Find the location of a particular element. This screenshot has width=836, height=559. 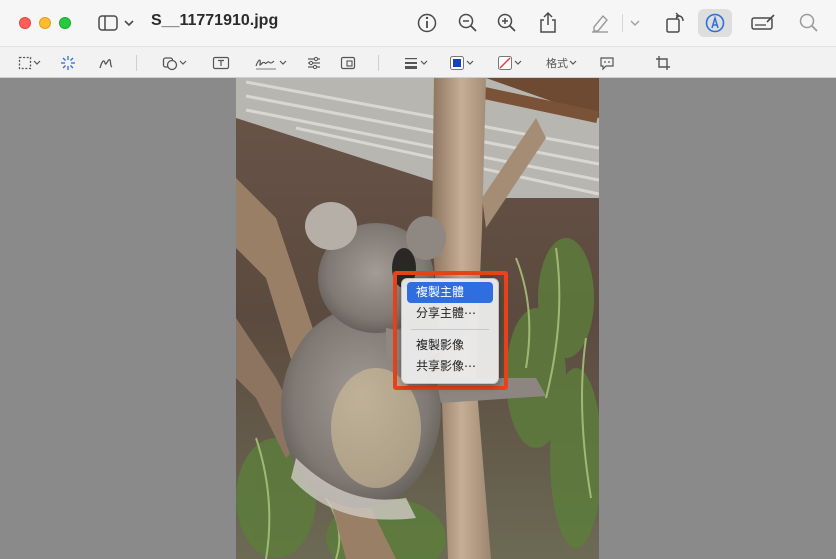

sidebar-toggle-button is located at coordinates (116, 23).